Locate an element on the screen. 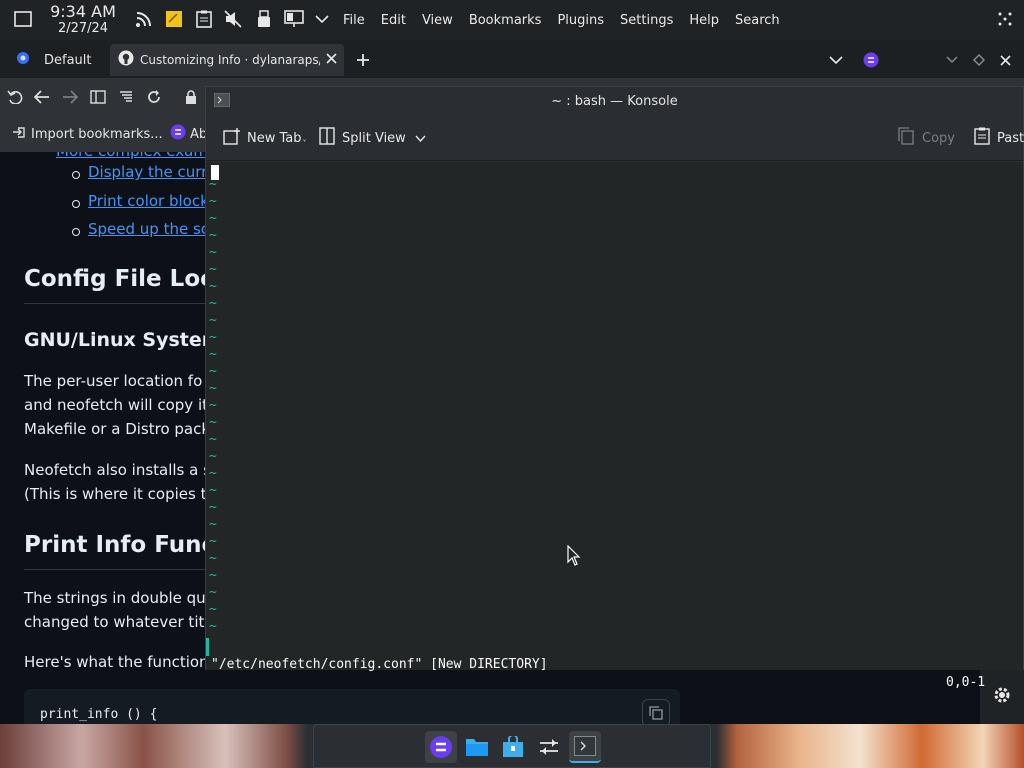  tab-customizing-info: Customizing Info · dylanaraps/n is located at coordinates (227, 60).